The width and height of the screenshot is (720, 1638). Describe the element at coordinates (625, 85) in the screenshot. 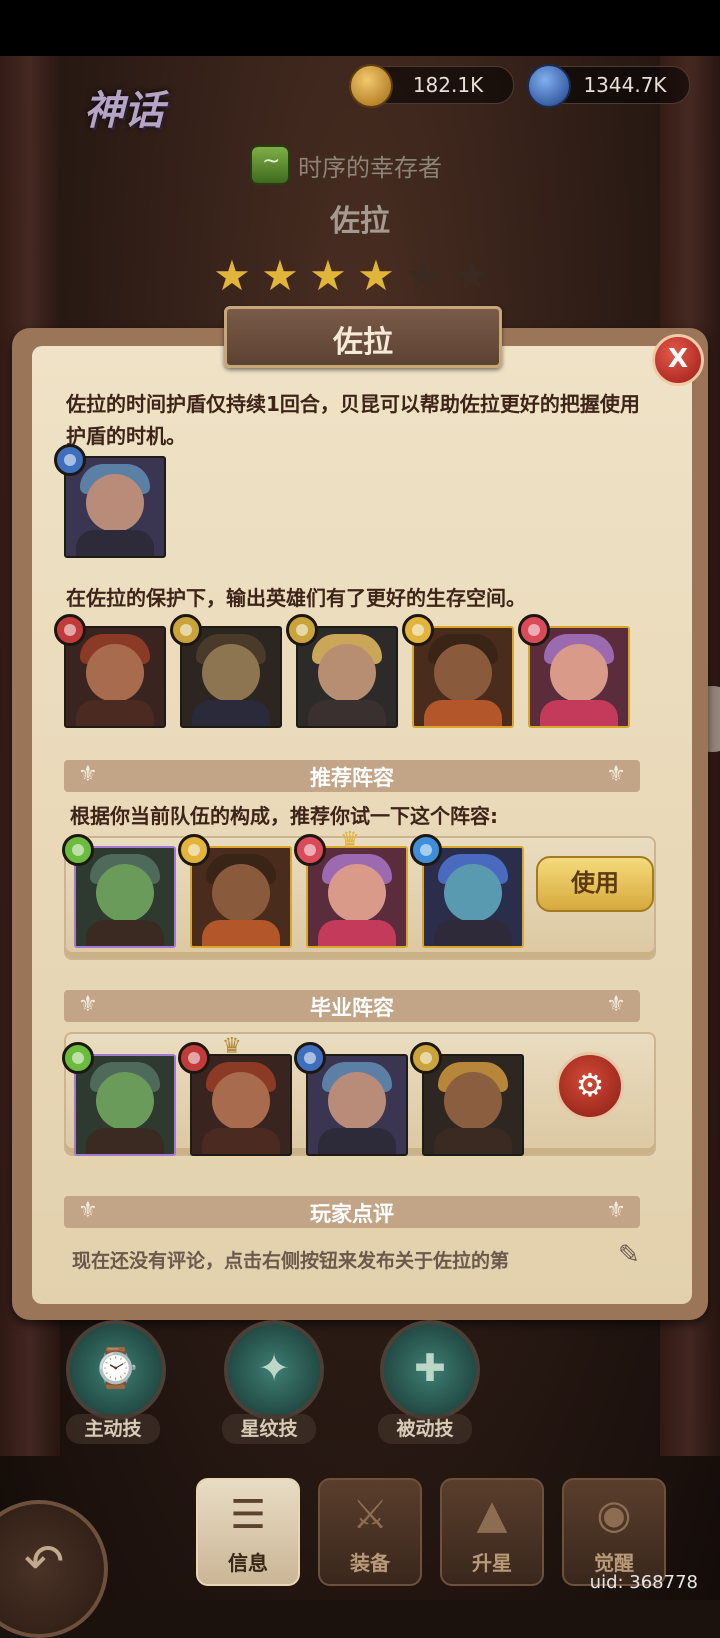

I see `orb-amount: 1344.7K` at that location.